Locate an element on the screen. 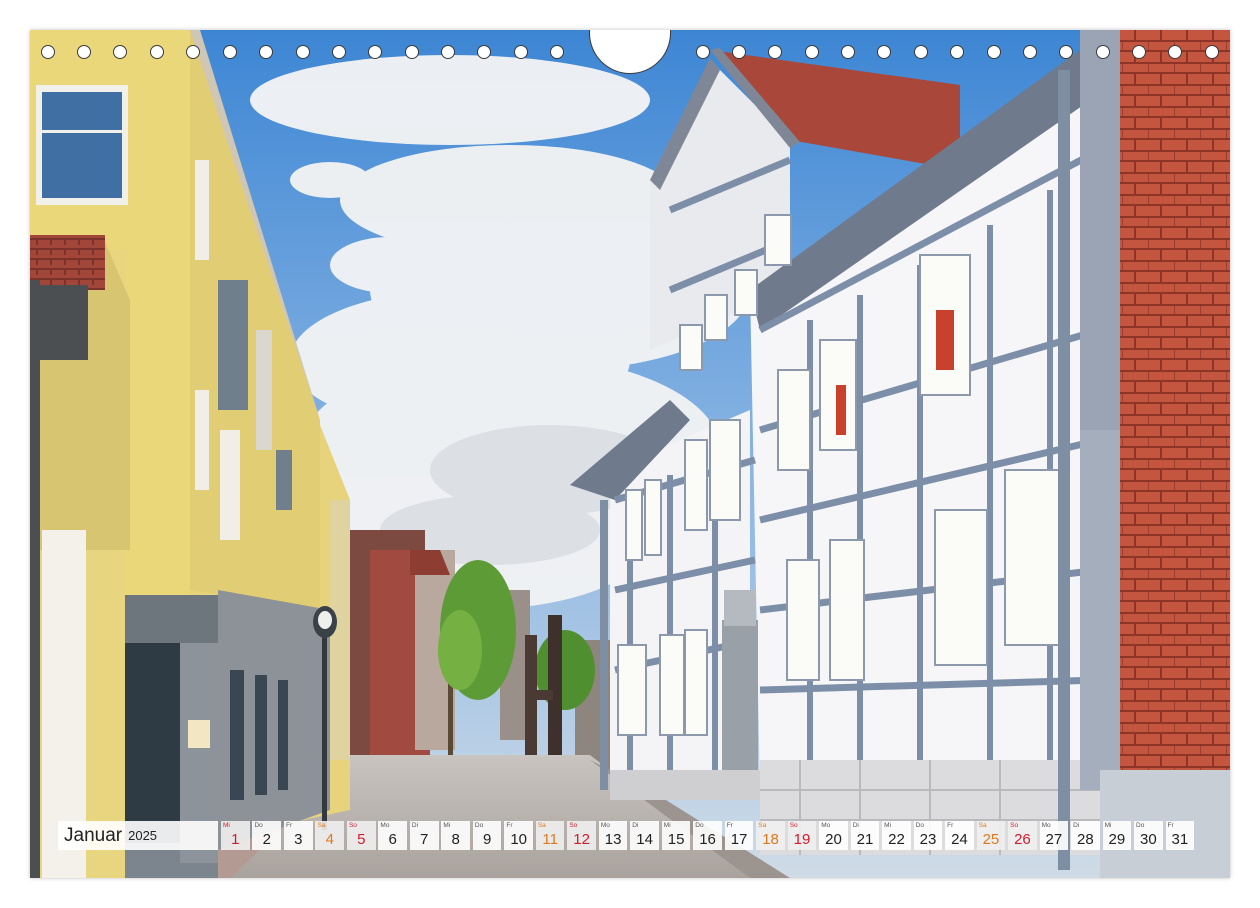 The height and width of the screenshot is (908, 1260). day-cell: Mo 6 is located at coordinates (393, 835).